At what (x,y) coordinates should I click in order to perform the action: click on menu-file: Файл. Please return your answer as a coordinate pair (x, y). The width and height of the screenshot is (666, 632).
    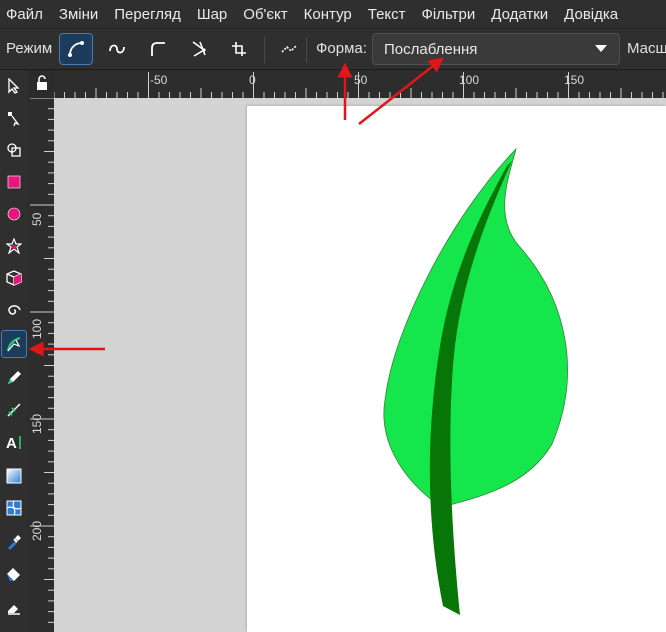
    Looking at the image, I should click on (25, 14).